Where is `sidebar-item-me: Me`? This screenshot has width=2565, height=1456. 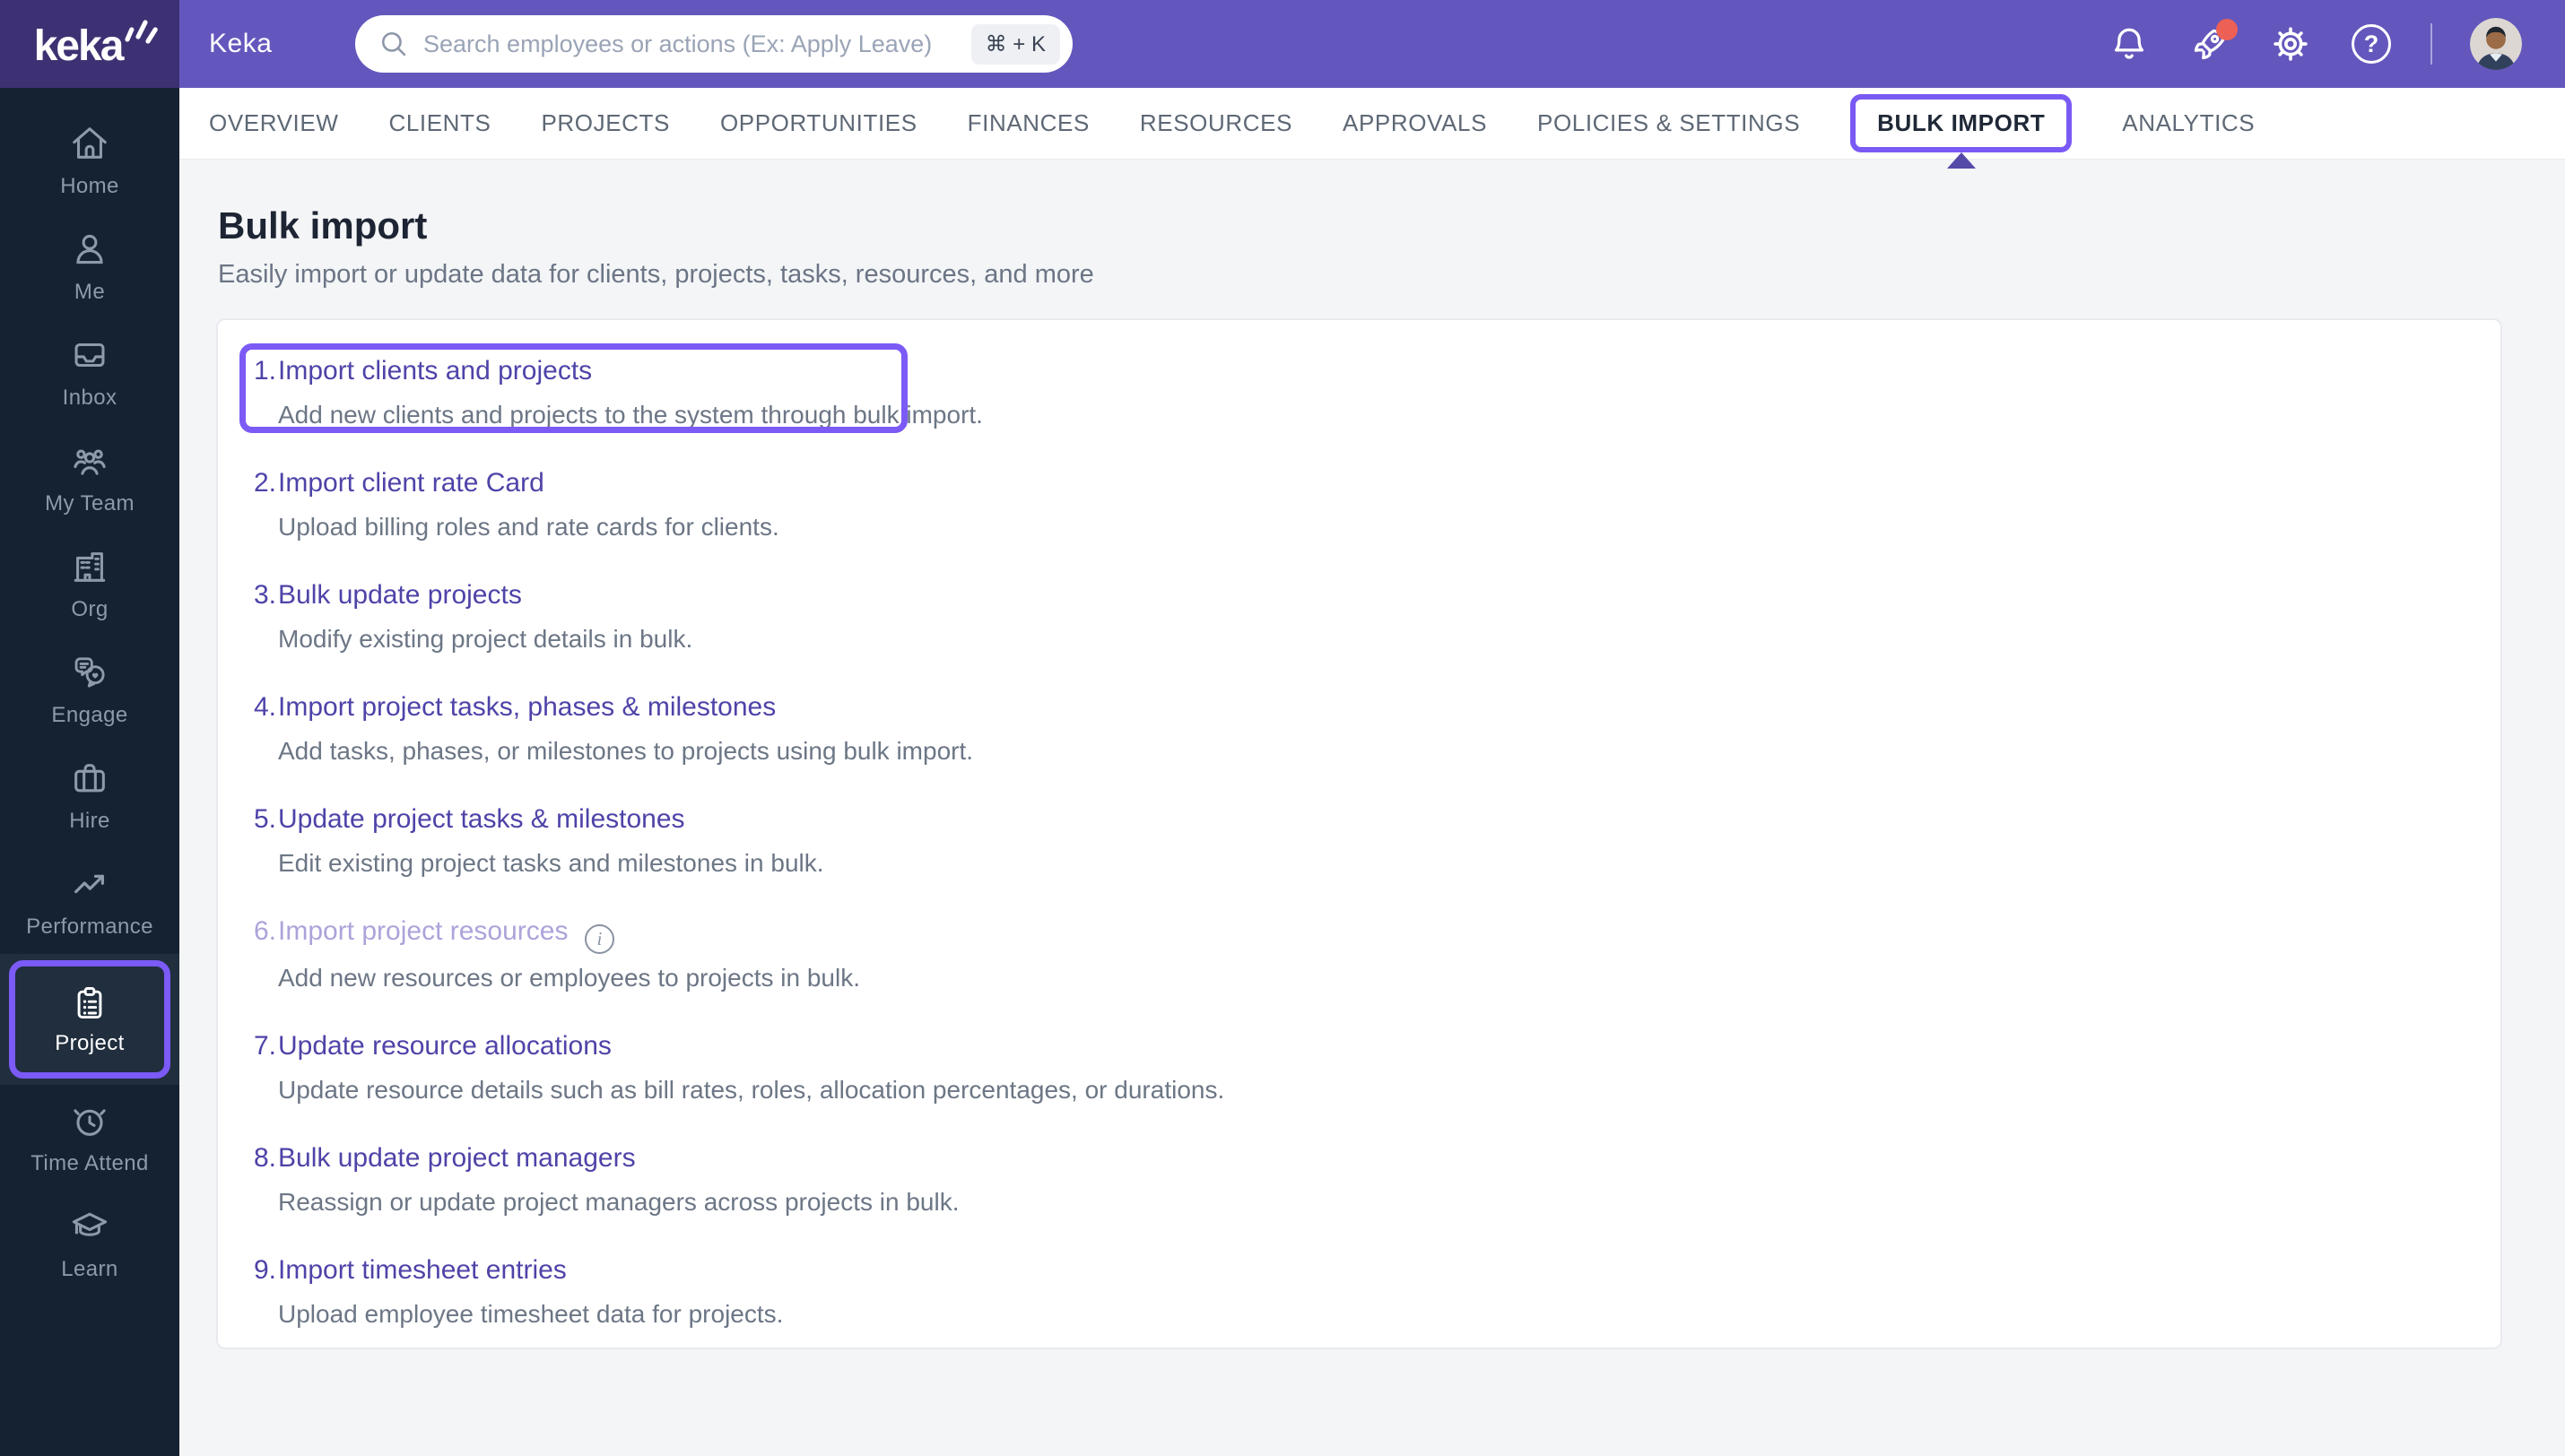
sidebar-item-me: Me is located at coordinates (89, 266).